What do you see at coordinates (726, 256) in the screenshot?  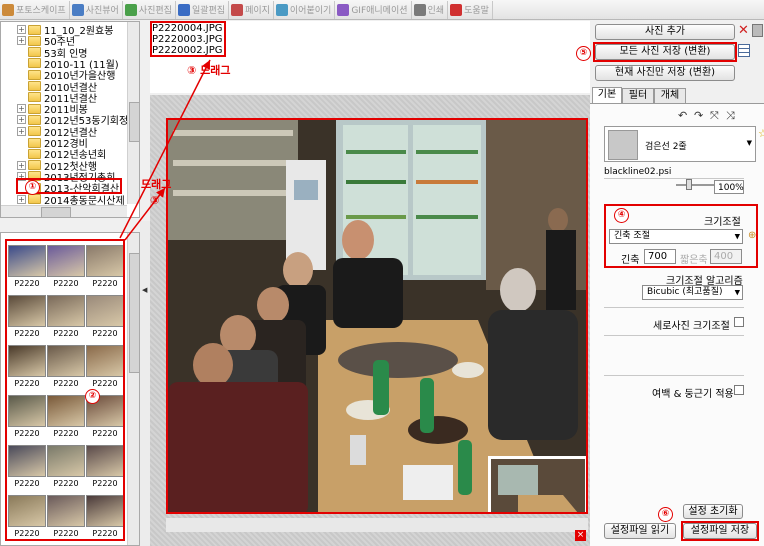 I see `short-axis-input: 400` at bounding box center [726, 256].